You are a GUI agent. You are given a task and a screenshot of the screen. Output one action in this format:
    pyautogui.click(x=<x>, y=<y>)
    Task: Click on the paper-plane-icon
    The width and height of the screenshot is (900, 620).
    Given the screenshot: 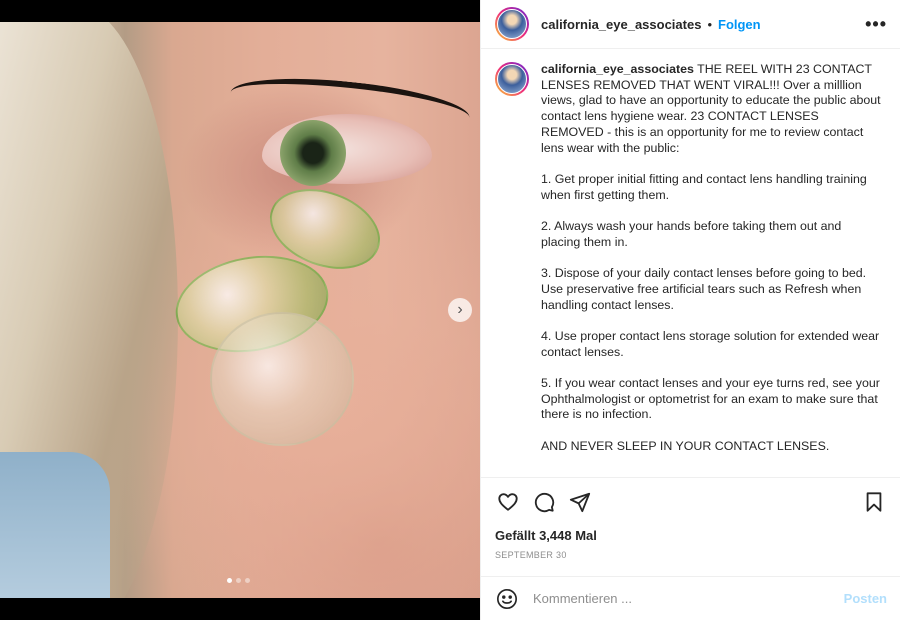 What is the action you would take?
    pyautogui.click(x=580, y=502)
    